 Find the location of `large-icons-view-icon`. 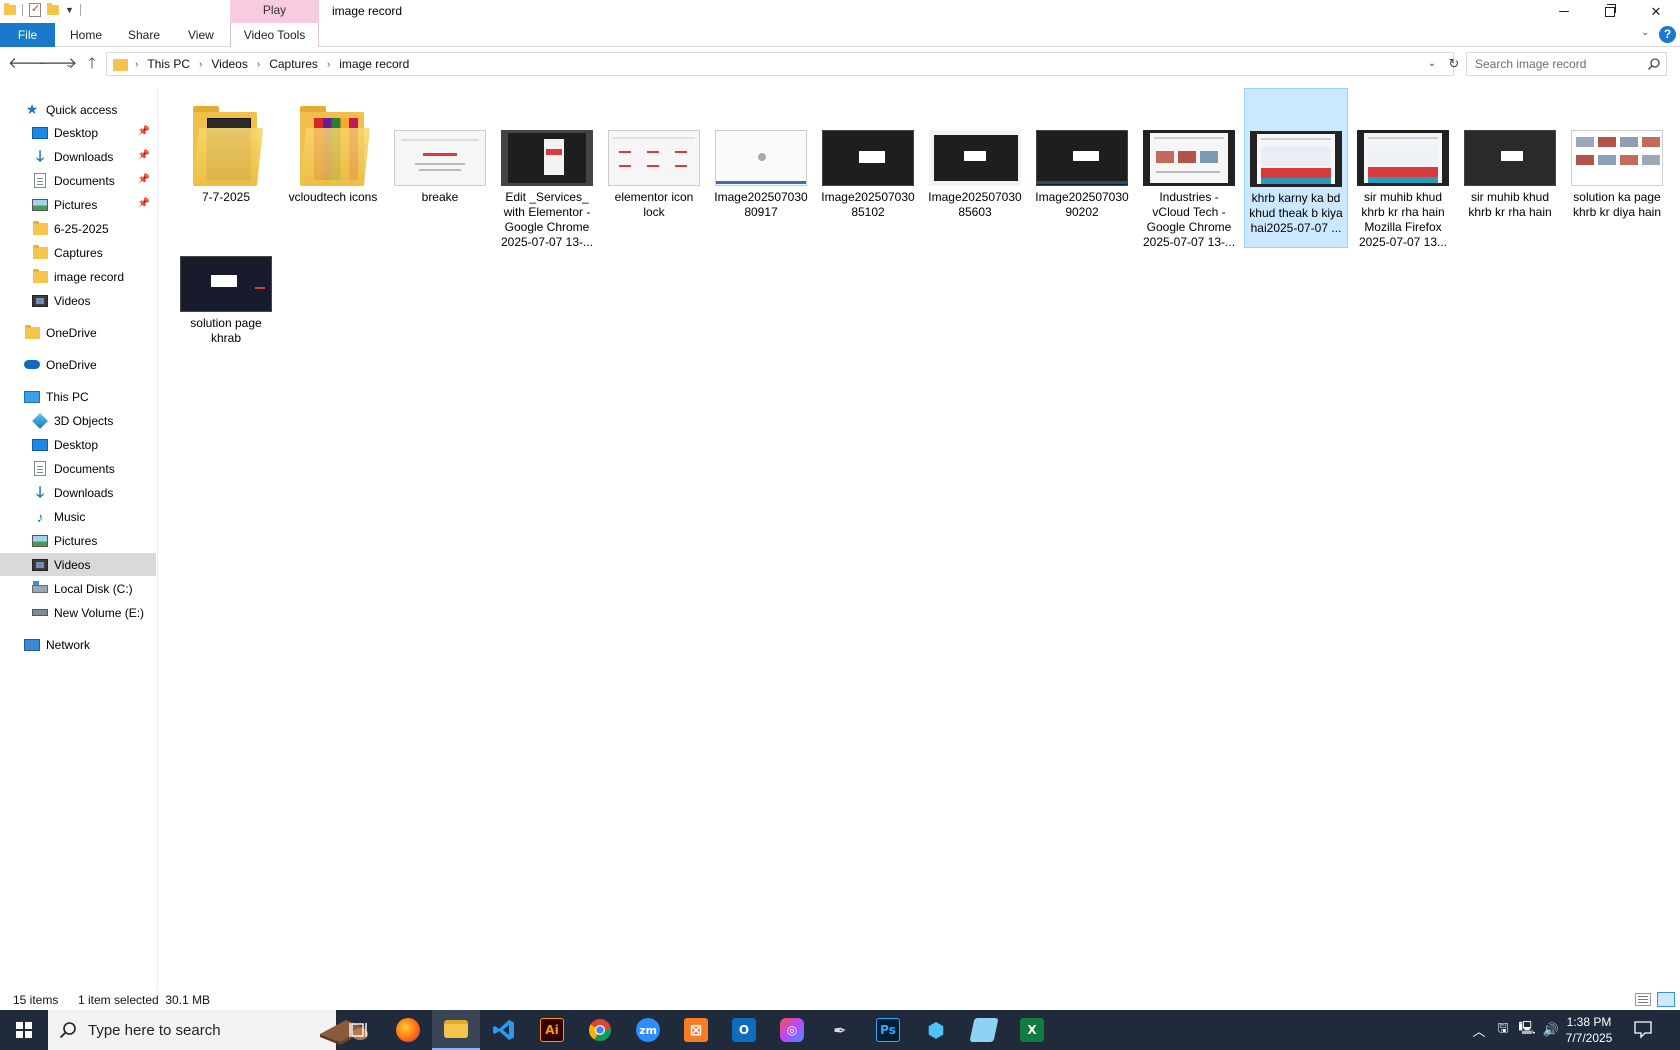

large-icons-view-icon is located at coordinates (1666, 999).